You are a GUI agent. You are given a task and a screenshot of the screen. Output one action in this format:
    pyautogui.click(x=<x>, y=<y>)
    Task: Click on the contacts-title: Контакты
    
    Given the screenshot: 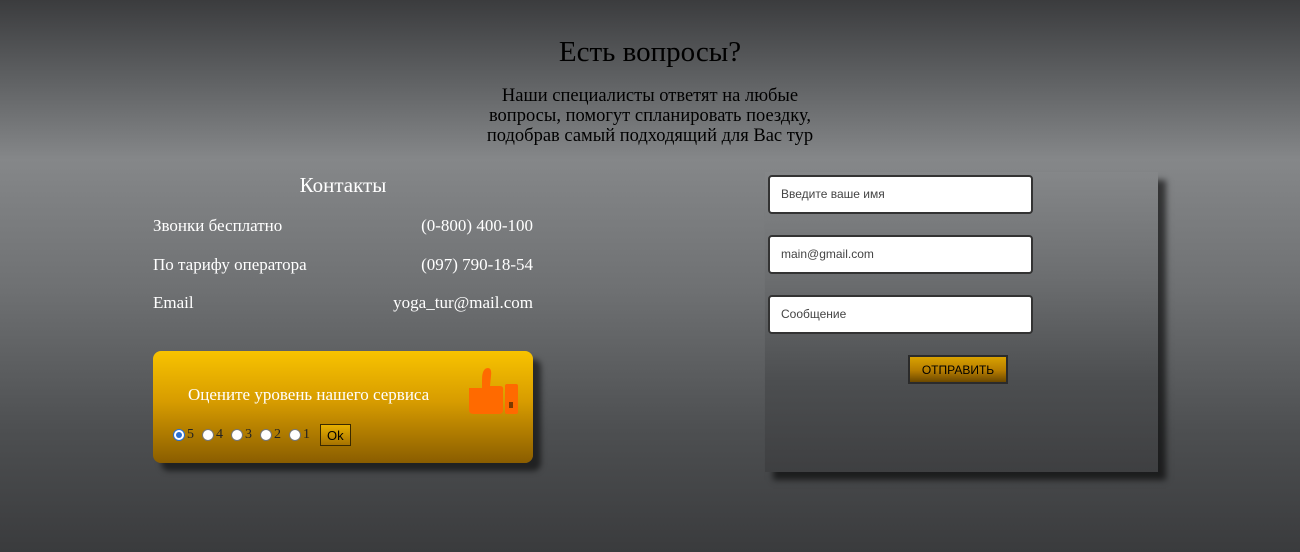 What is the action you would take?
    pyautogui.click(x=343, y=185)
    